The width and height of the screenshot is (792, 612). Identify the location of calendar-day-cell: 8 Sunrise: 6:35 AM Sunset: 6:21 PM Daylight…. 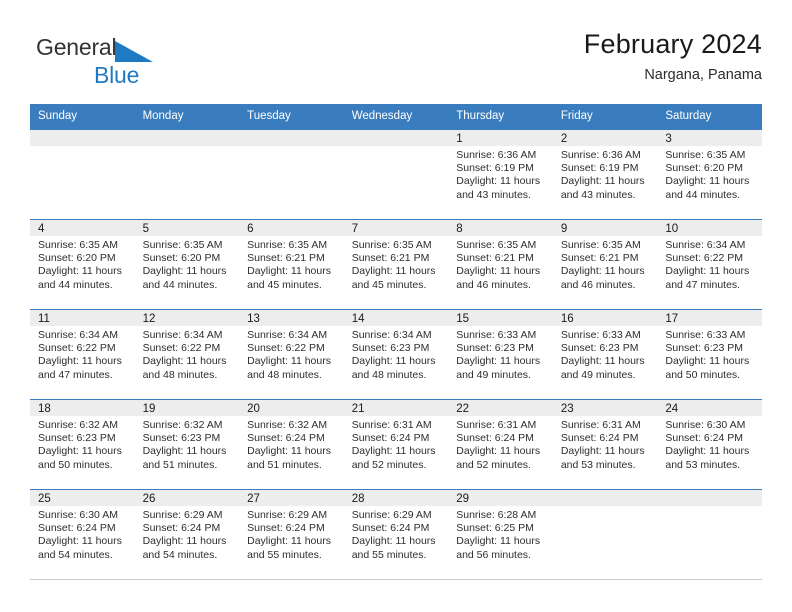
(500, 264).